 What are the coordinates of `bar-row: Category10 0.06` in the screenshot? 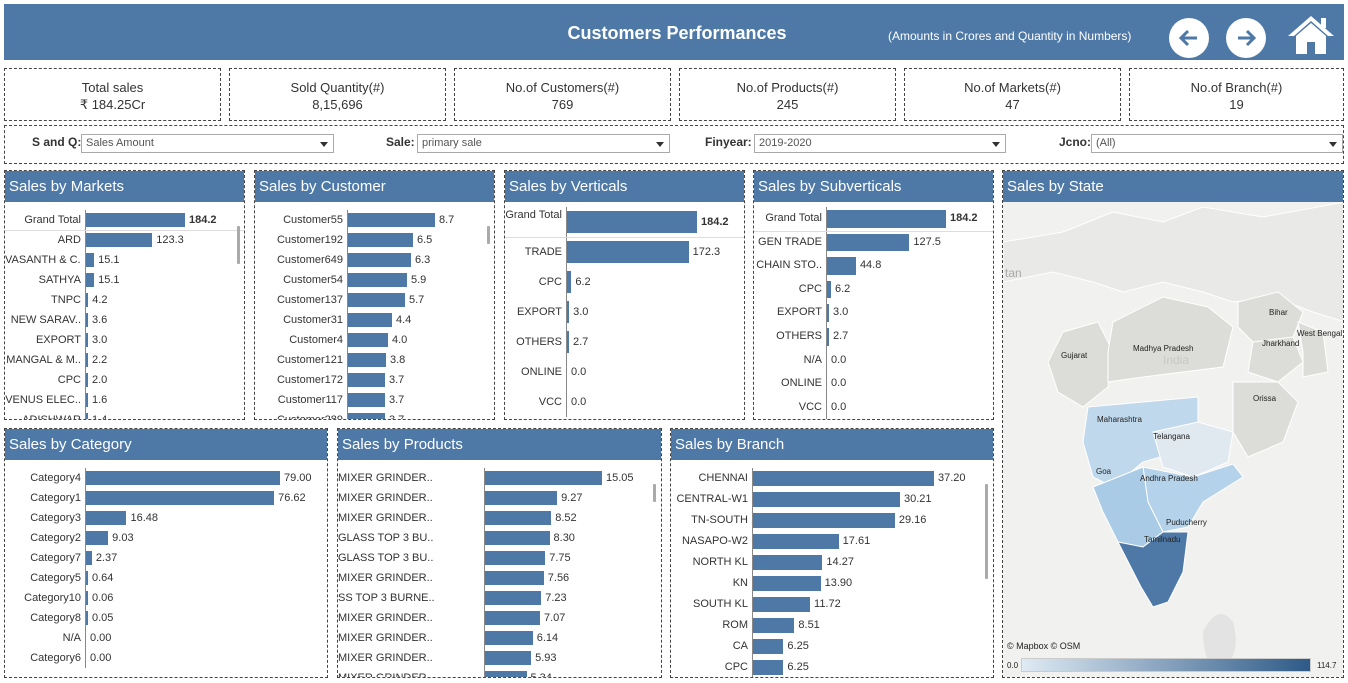 It's located at (166, 598).